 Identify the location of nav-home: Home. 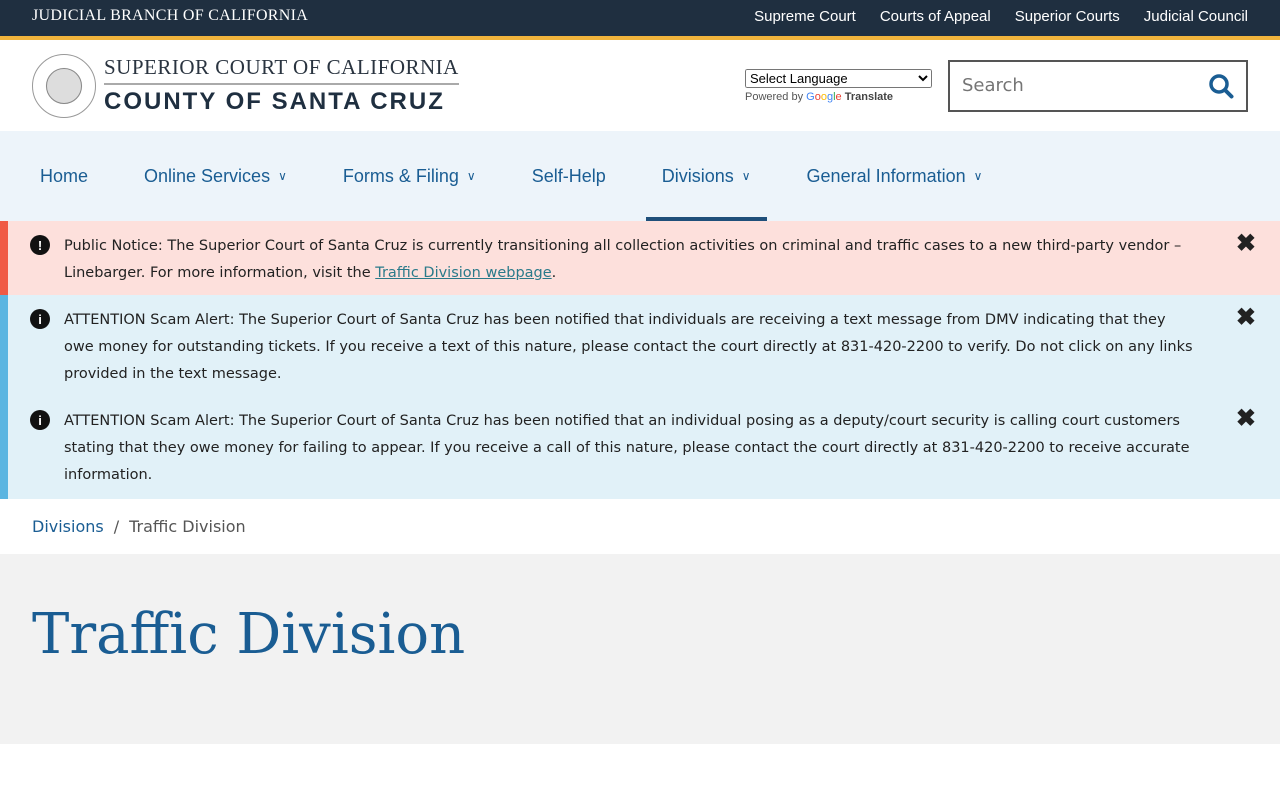
(64, 176).